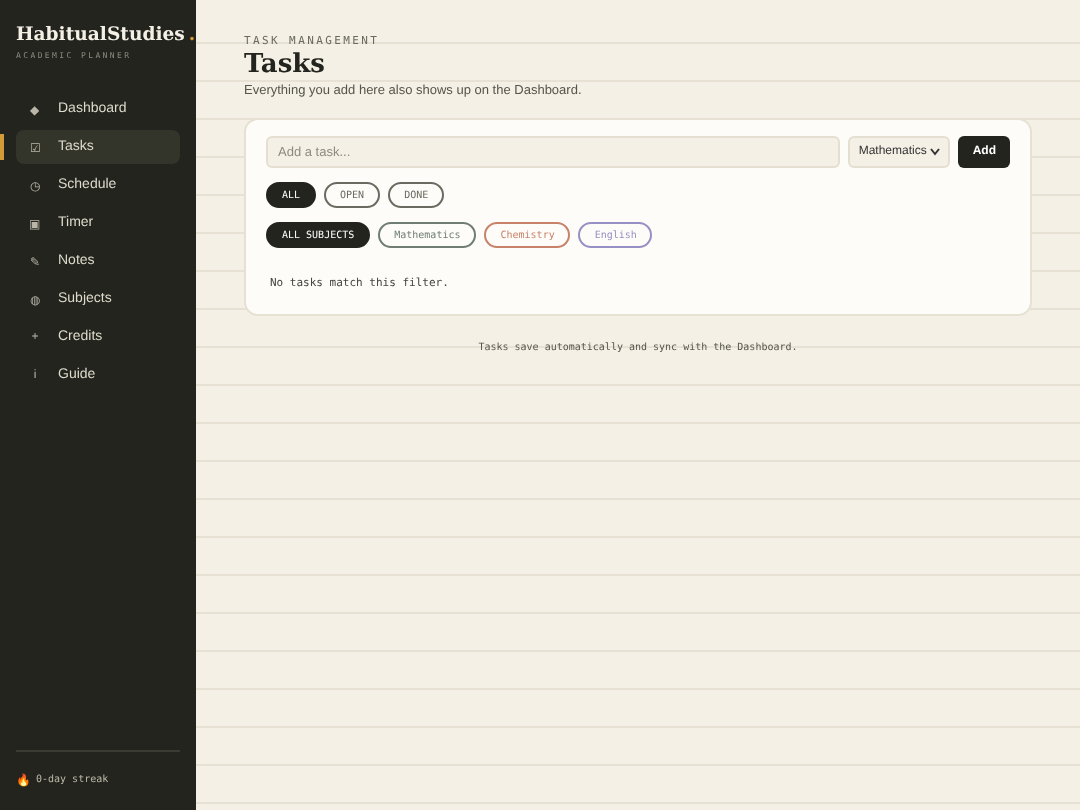 This screenshot has height=810, width=1080. I want to click on active-indicator, so click(2, 147).